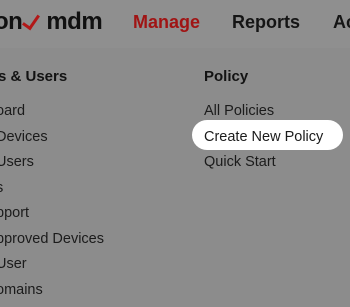 The width and height of the screenshot is (350, 307). Describe the element at coordinates (74, 21) in the screenshot. I see `brand-suffix: mdm` at that location.